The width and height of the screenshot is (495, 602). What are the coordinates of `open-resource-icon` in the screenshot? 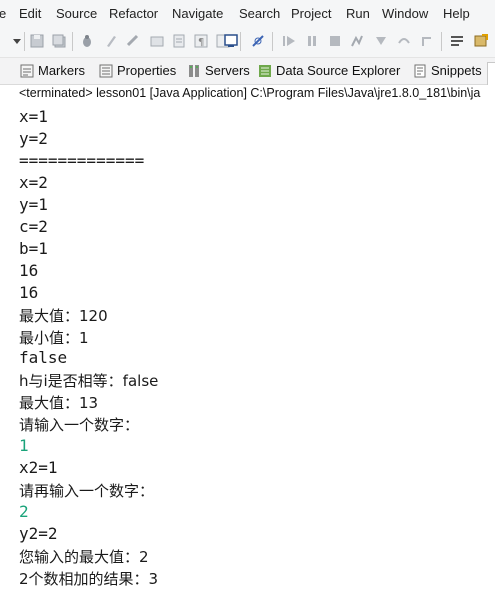 It's located at (179, 41).